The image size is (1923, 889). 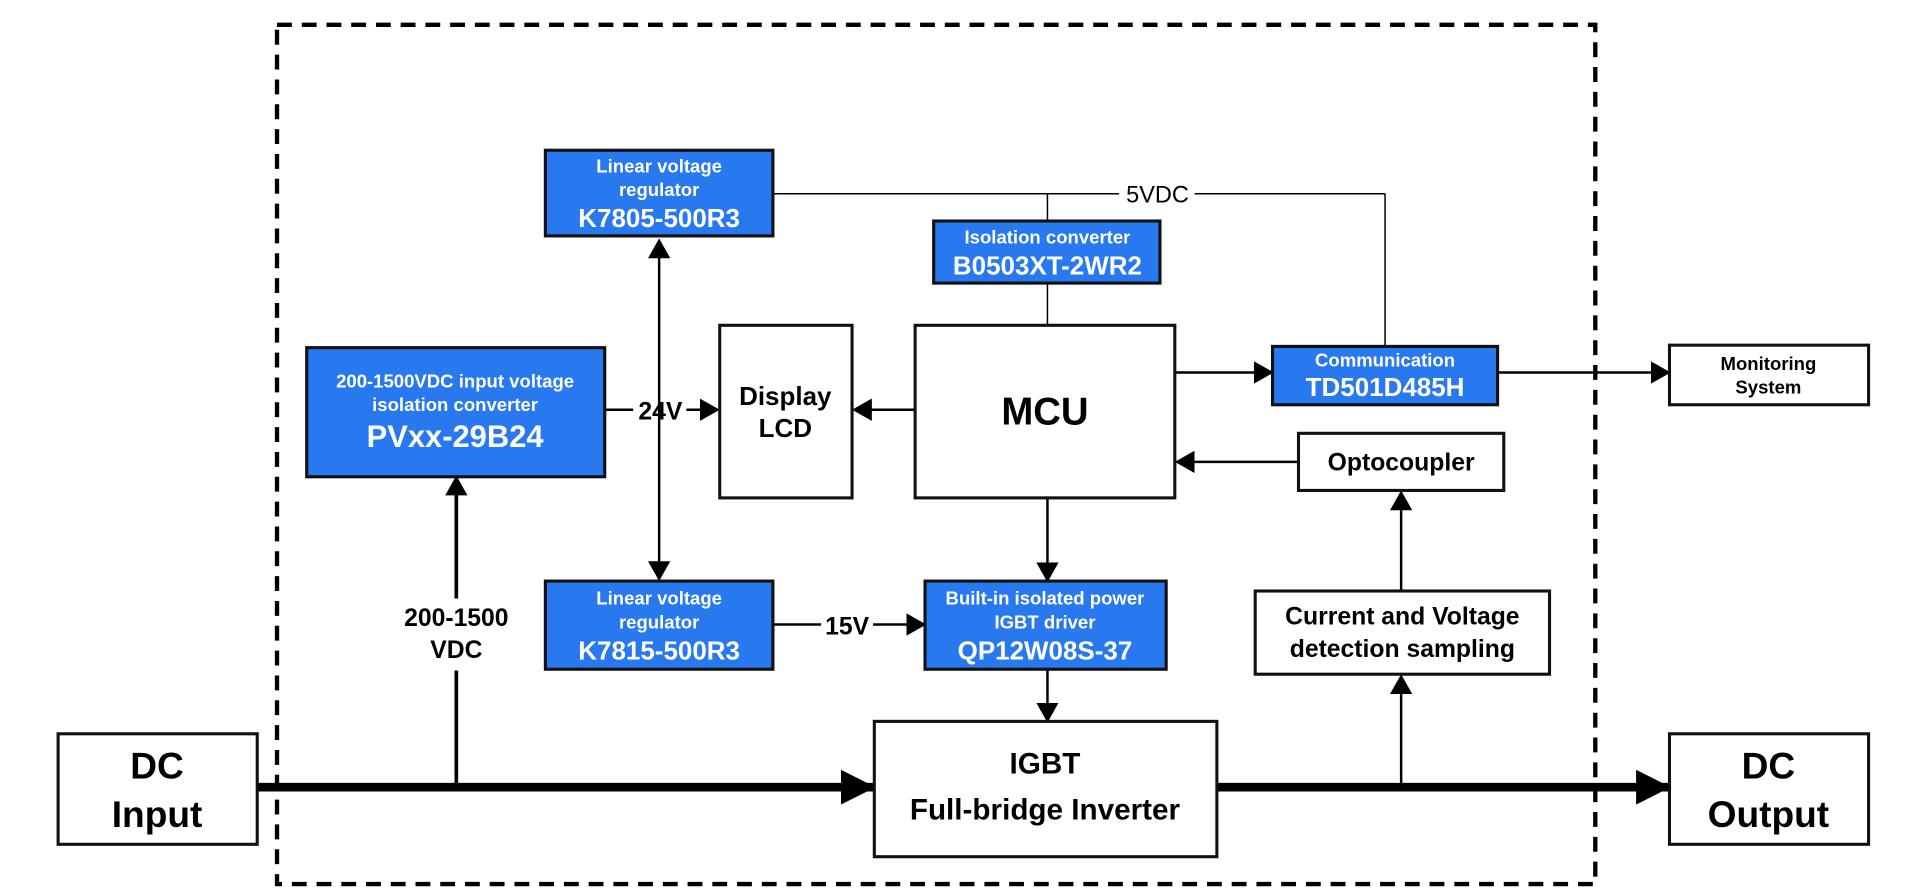 What do you see at coordinates (1769, 363) in the screenshot?
I see `svg-text: Monitoring` at bounding box center [1769, 363].